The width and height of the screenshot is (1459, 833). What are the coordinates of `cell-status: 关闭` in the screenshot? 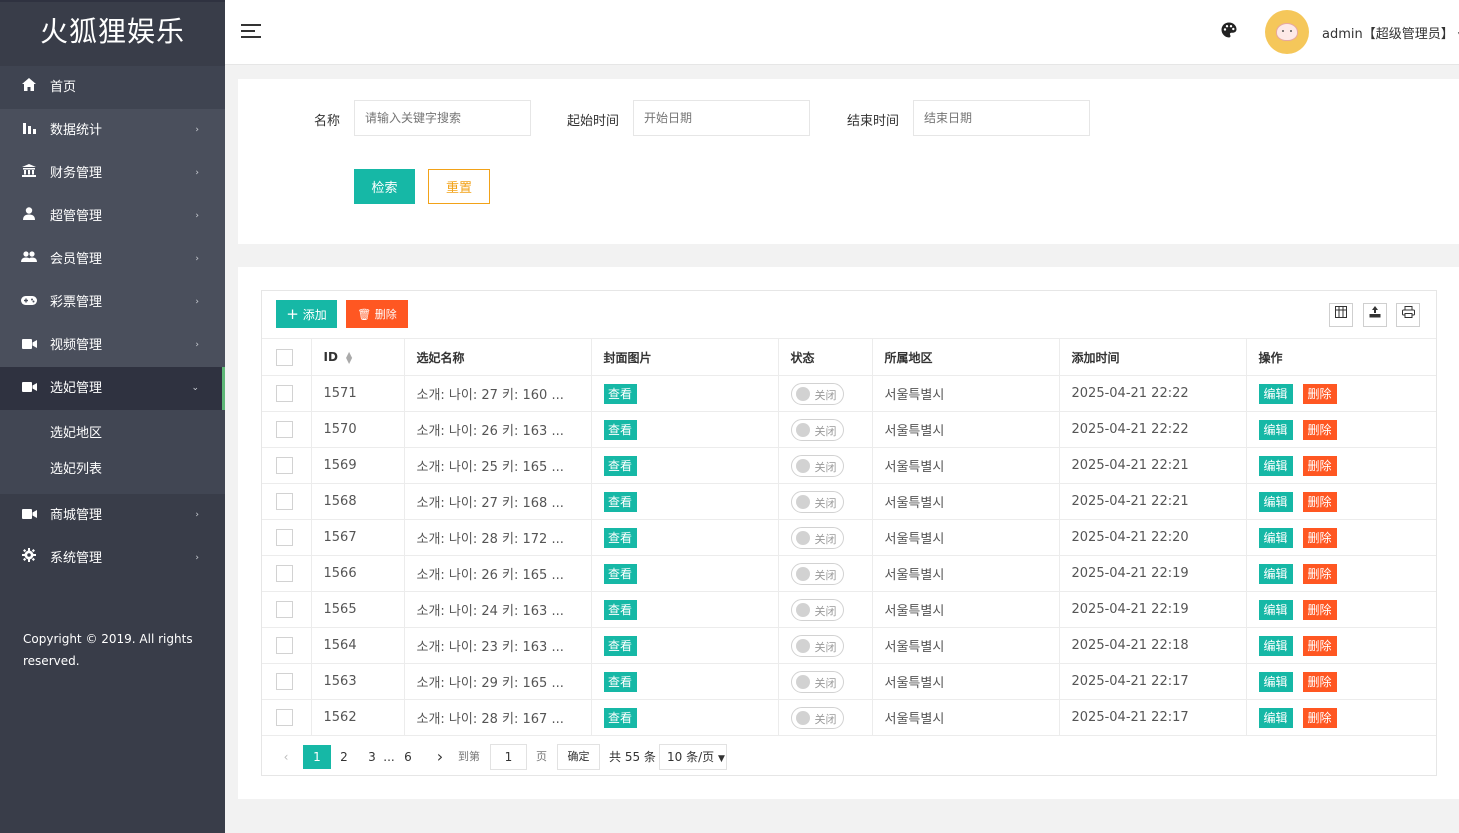 It's located at (825, 609).